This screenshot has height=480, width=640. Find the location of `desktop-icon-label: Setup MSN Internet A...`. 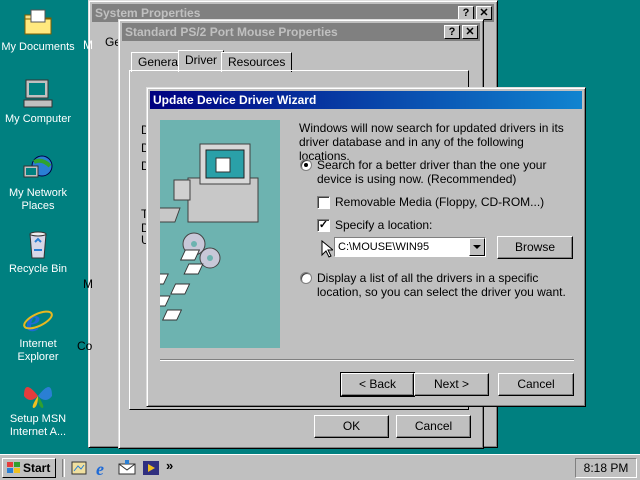

desktop-icon-label: Setup MSN Internet A... is located at coordinates (38, 425).